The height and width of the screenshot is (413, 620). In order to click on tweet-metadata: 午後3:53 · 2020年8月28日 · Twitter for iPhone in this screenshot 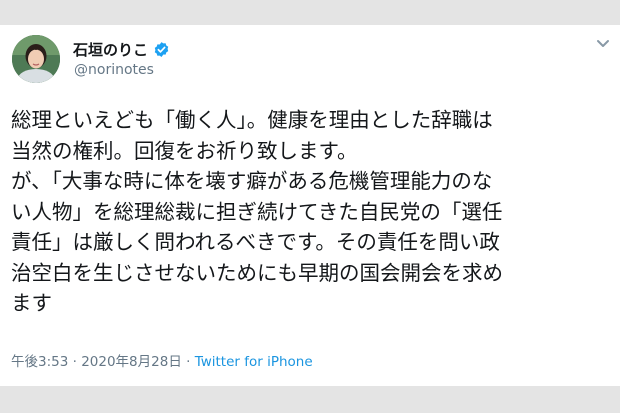, I will do `click(162, 360)`.